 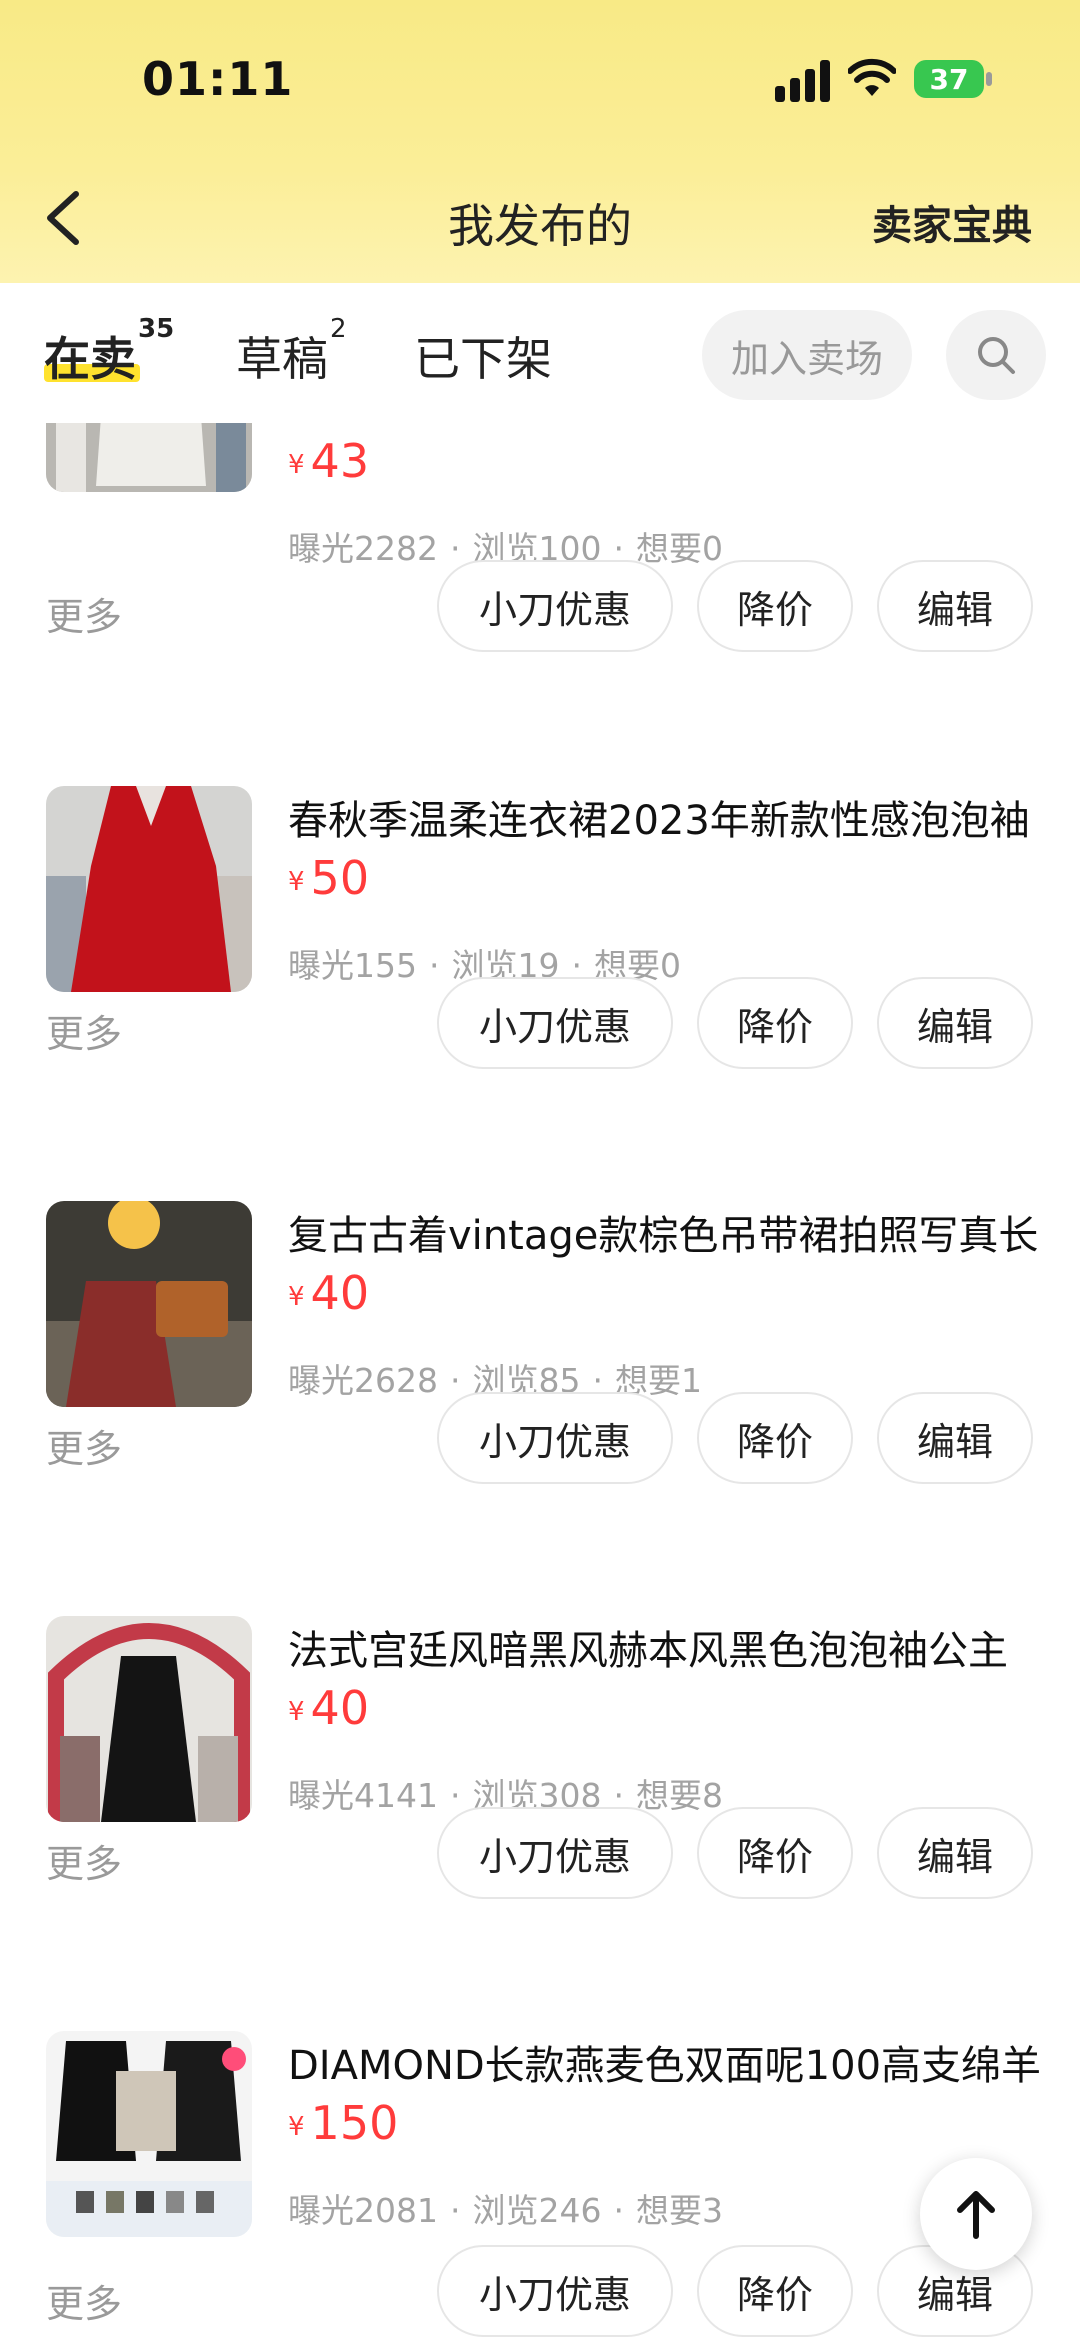 I want to click on product-title: 春秋季温柔连衣裙2023年新款性感泡泡袖, so click(x=659, y=821).